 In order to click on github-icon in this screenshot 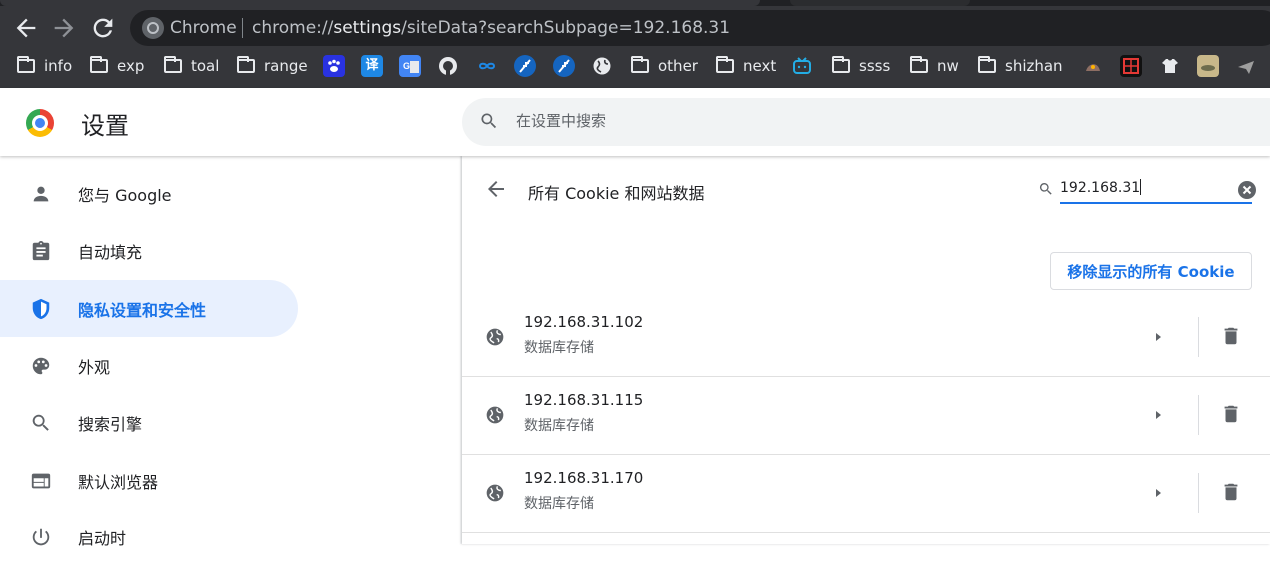, I will do `click(448, 66)`.